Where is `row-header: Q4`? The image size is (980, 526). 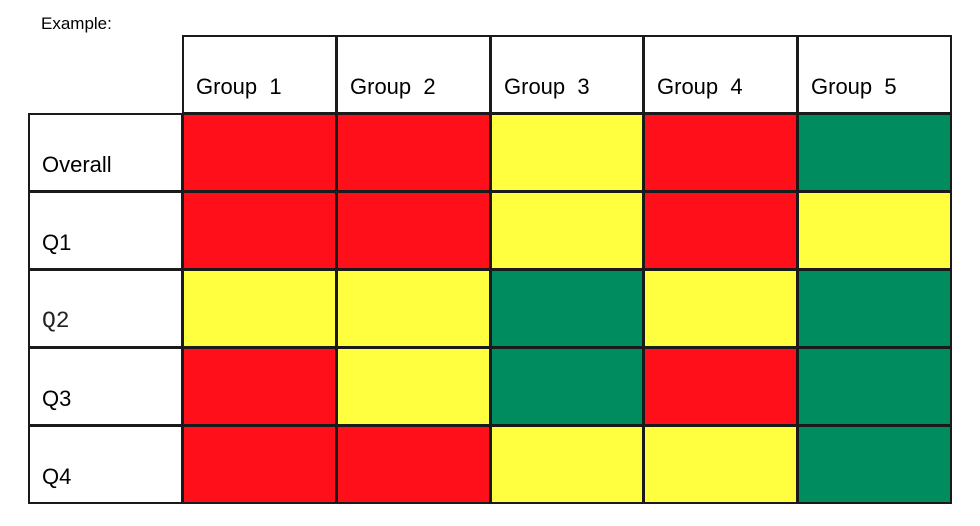 row-header: Q4 is located at coordinates (105, 464).